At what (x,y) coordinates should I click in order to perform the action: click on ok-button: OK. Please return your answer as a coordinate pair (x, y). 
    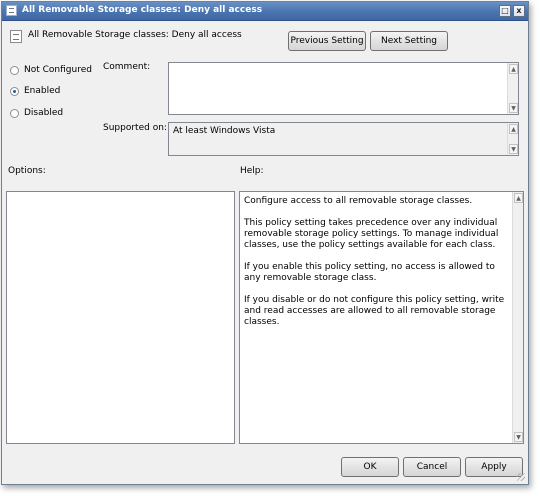
    Looking at the image, I should click on (370, 467).